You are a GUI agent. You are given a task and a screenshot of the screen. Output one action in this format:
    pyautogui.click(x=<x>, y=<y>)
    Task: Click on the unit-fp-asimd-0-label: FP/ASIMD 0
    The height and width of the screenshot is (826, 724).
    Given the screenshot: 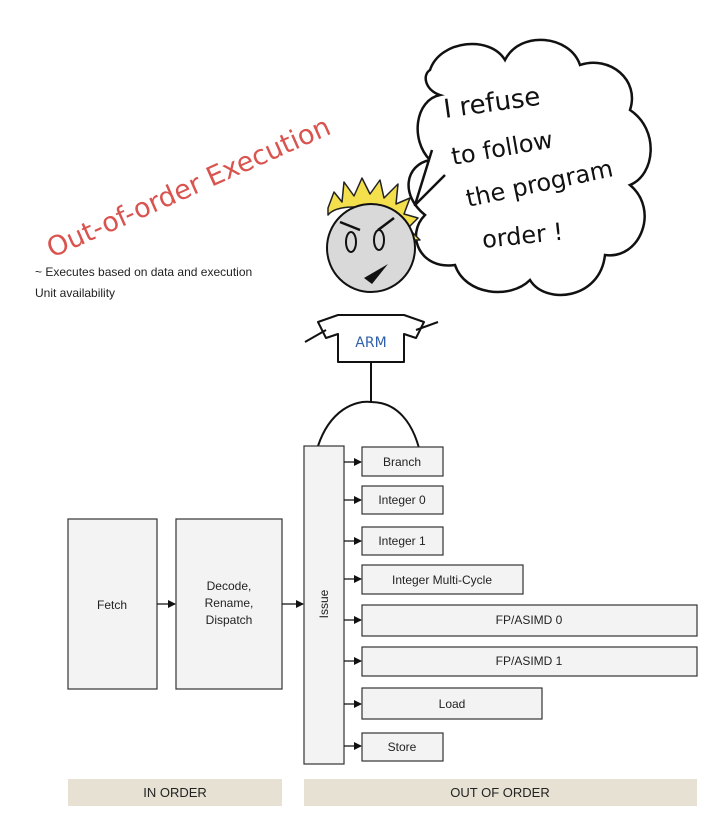 What is the action you would take?
    pyautogui.click(x=529, y=620)
    